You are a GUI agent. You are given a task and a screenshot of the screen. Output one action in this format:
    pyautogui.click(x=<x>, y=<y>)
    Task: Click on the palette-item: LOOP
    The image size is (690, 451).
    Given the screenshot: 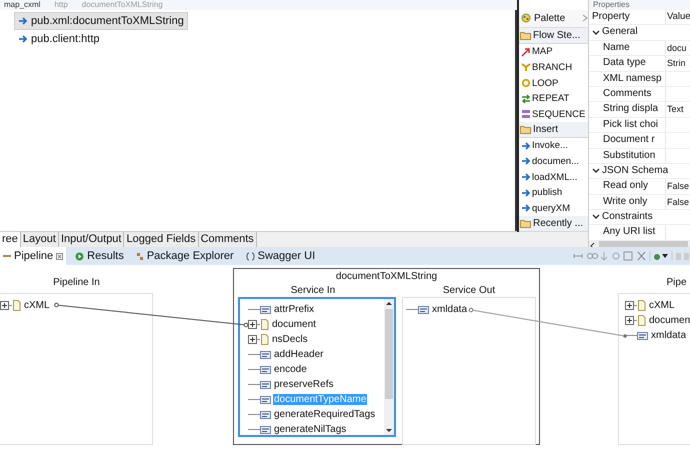 What is the action you would take?
    pyautogui.click(x=553, y=83)
    